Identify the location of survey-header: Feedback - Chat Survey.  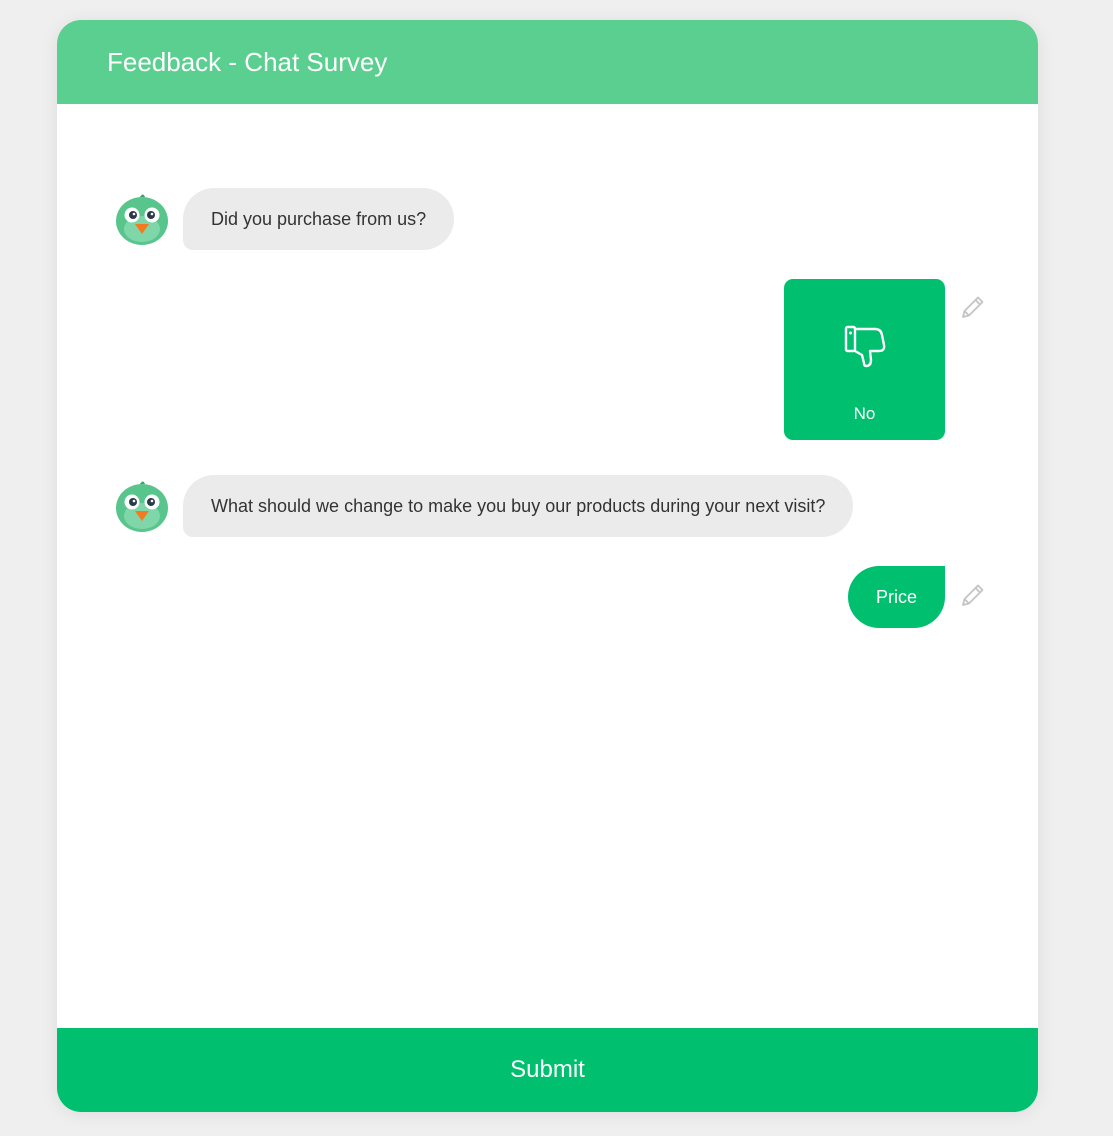
(547, 62).